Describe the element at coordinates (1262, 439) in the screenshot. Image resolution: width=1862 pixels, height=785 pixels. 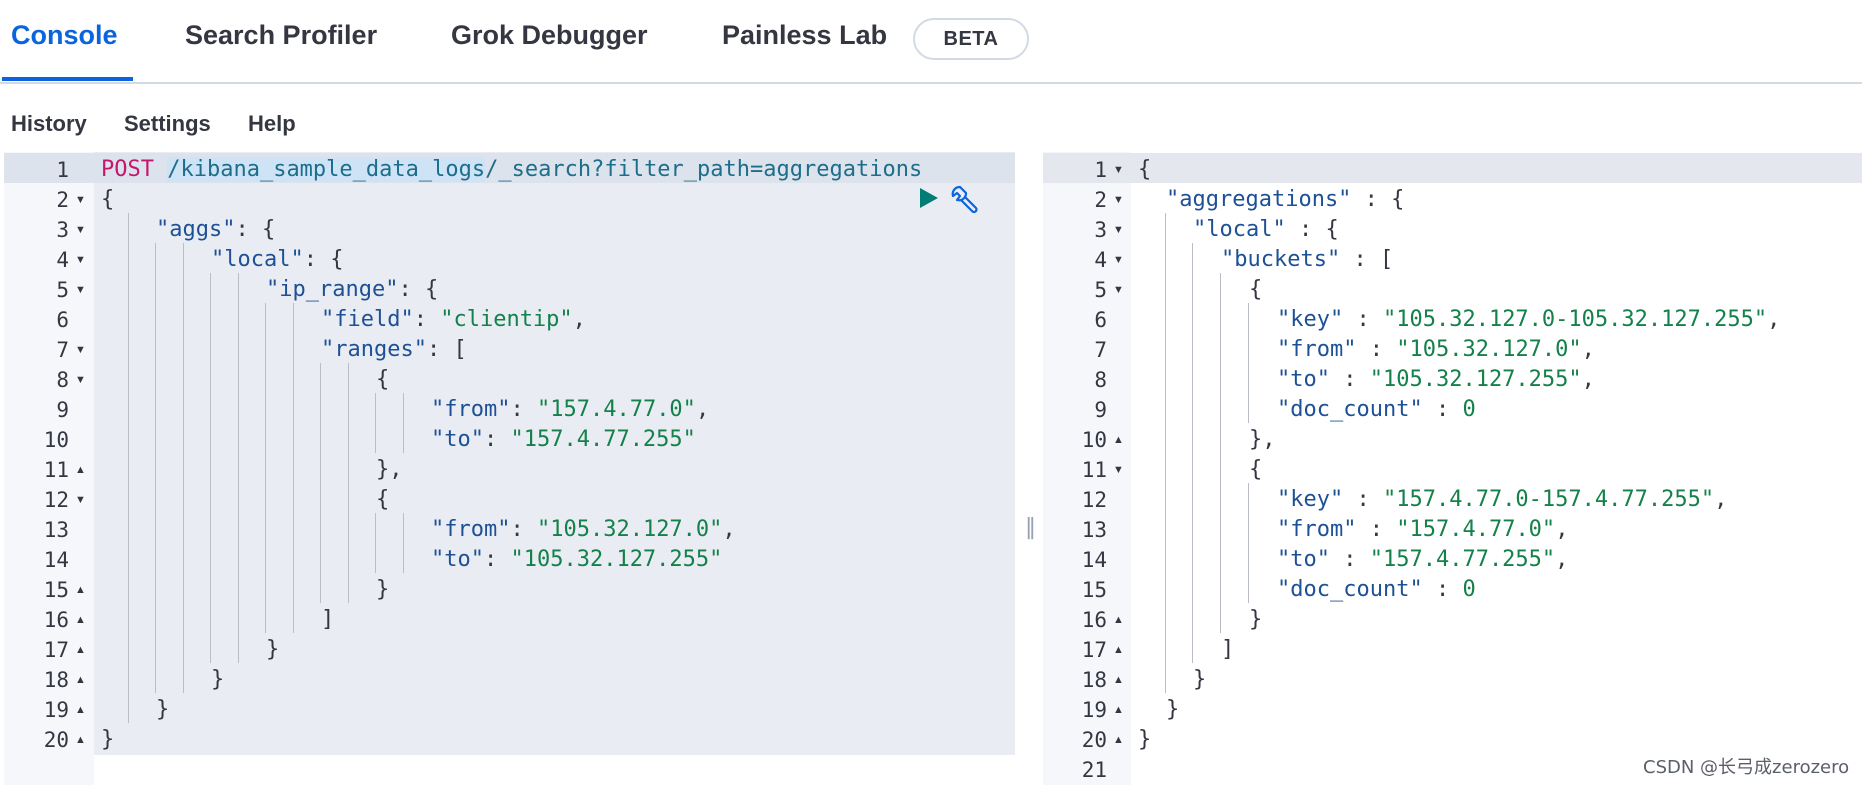
I see `response-line-10: },` at that location.